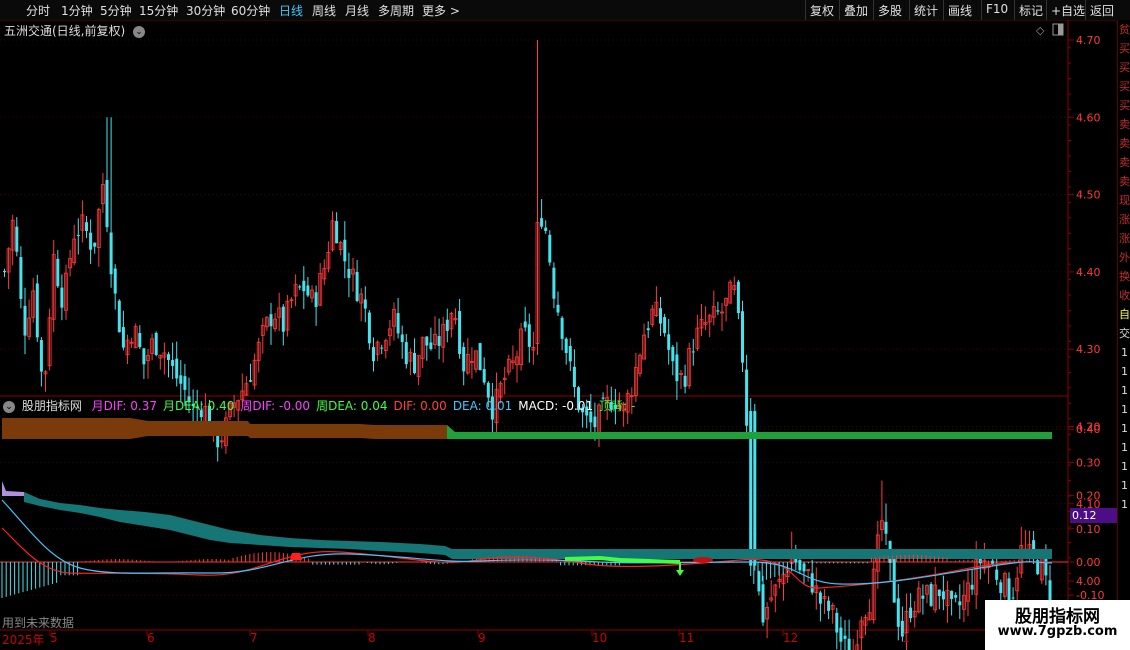 The width and height of the screenshot is (1130, 650). What do you see at coordinates (1095, 515) in the screenshot?
I see `current-value-badge: 0.12` at bounding box center [1095, 515].